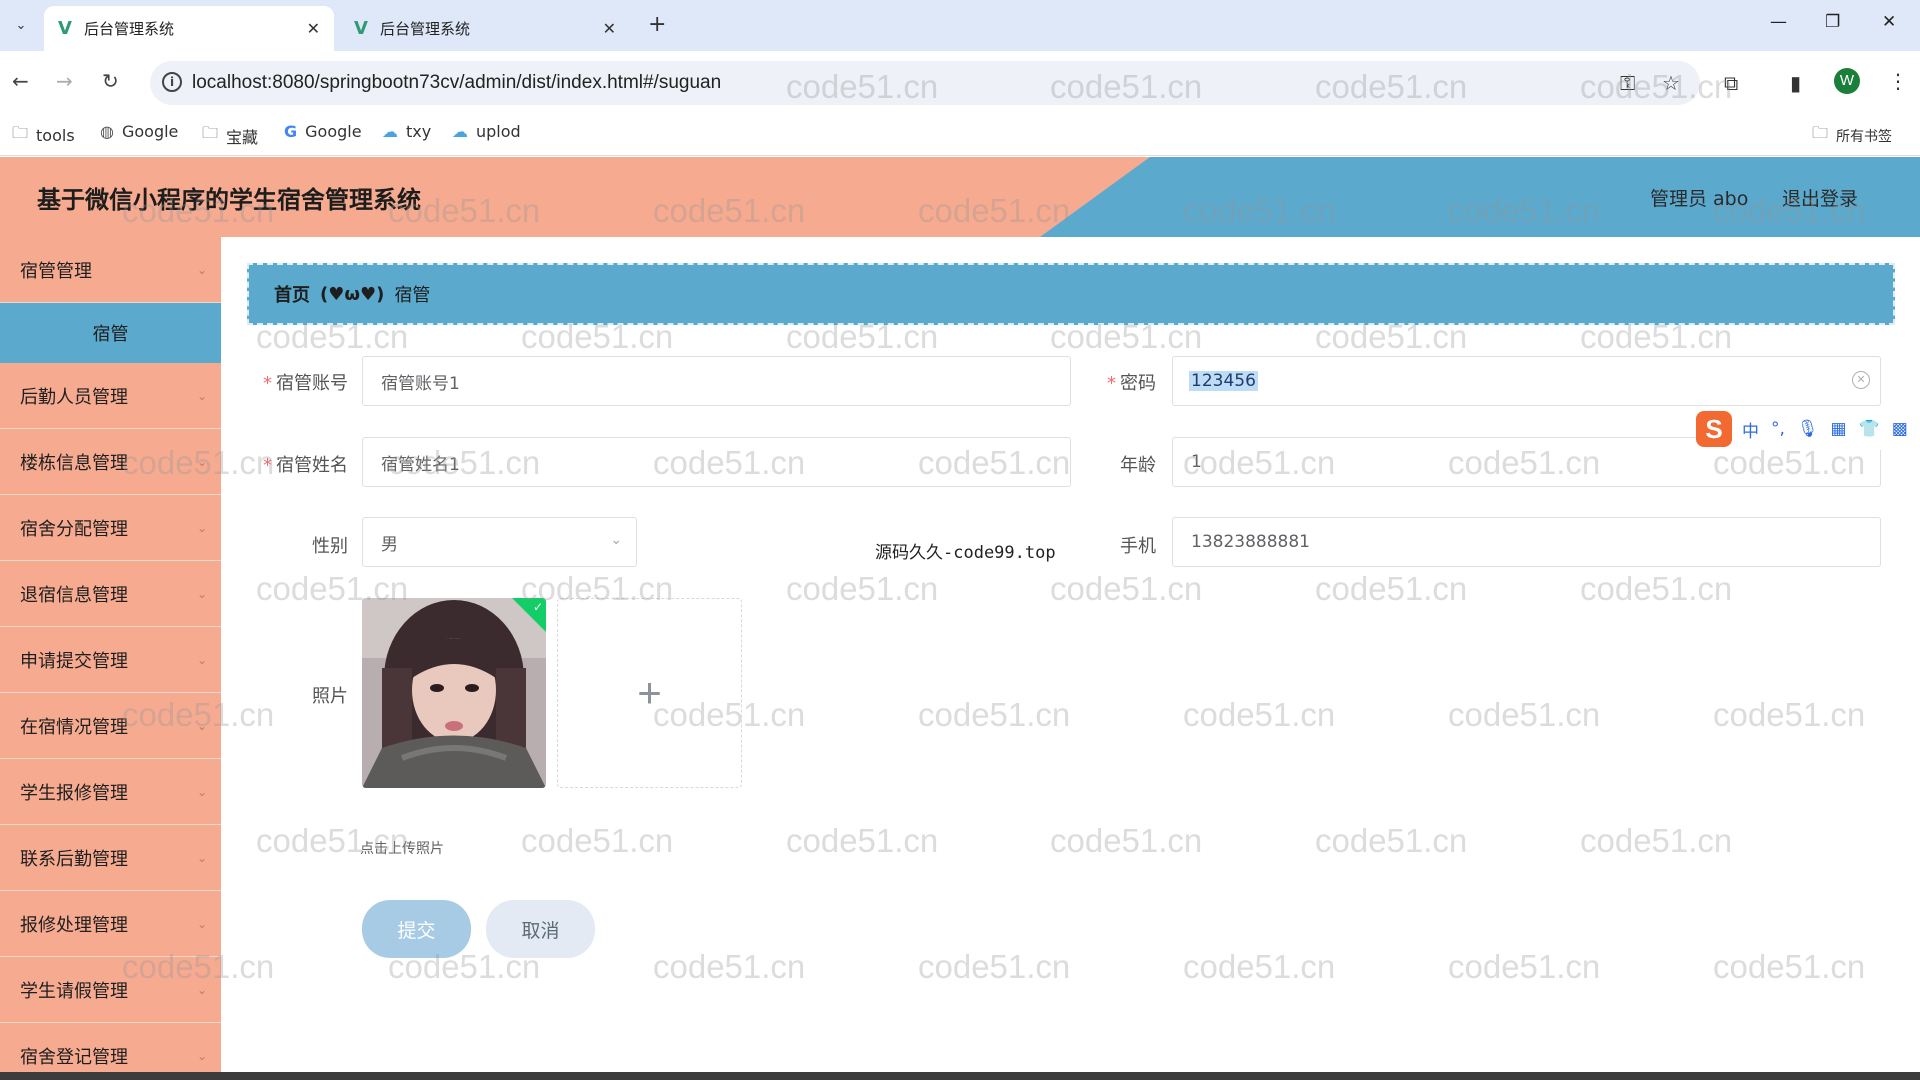 The width and height of the screenshot is (1920, 1080). What do you see at coordinates (74, 925) in the screenshot?
I see `sidebar-item-label: 报修处理管理` at bounding box center [74, 925].